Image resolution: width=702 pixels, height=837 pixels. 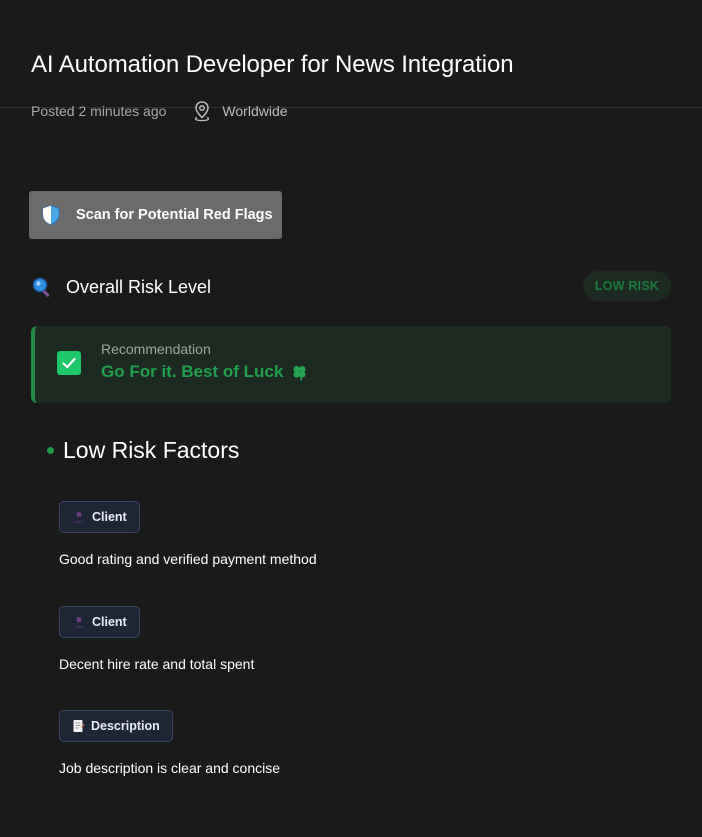 I want to click on overall-risk-label: Overall Risk Level, so click(x=139, y=286).